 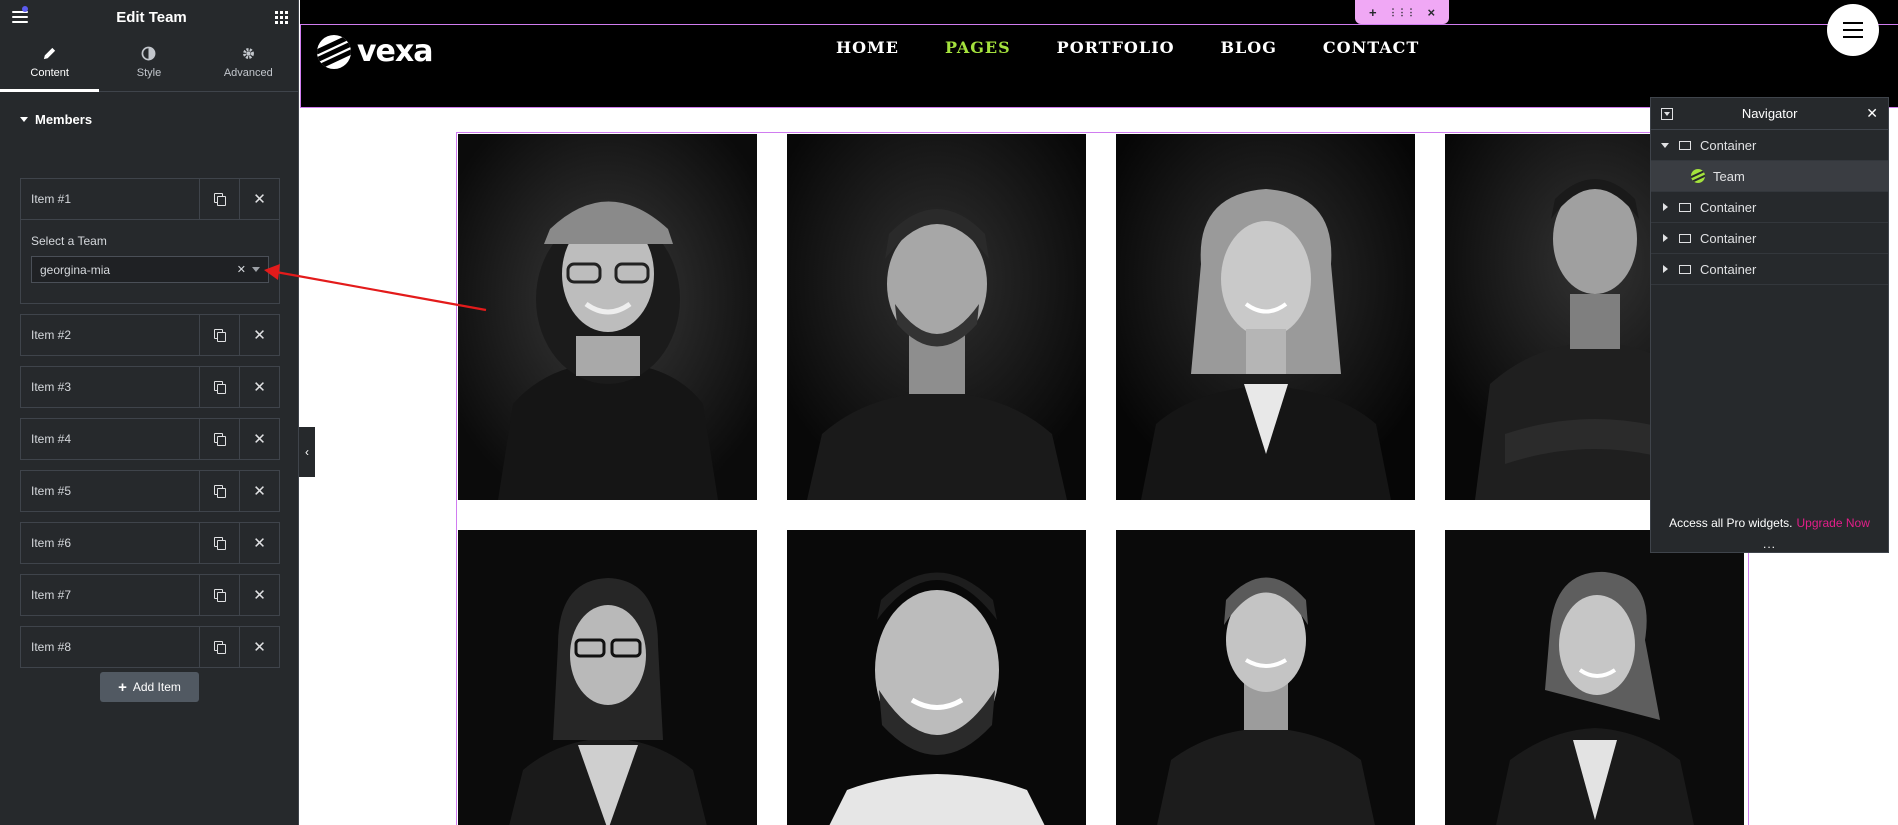 I want to click on drag-handle-icon: ⋮⋮⋮, so click(x=1402, y=12).